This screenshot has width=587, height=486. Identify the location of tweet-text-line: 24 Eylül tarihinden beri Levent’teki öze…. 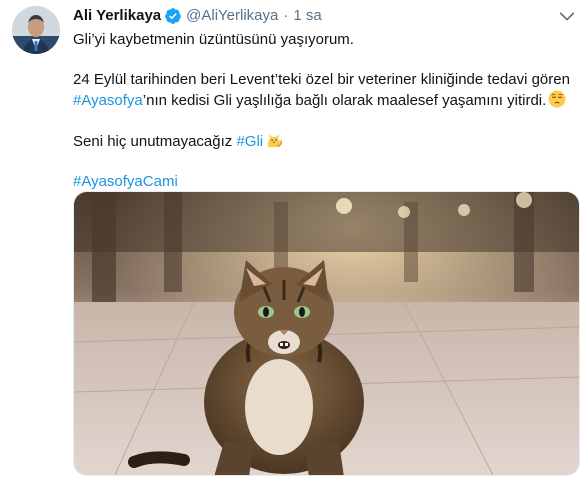
(321, 79).